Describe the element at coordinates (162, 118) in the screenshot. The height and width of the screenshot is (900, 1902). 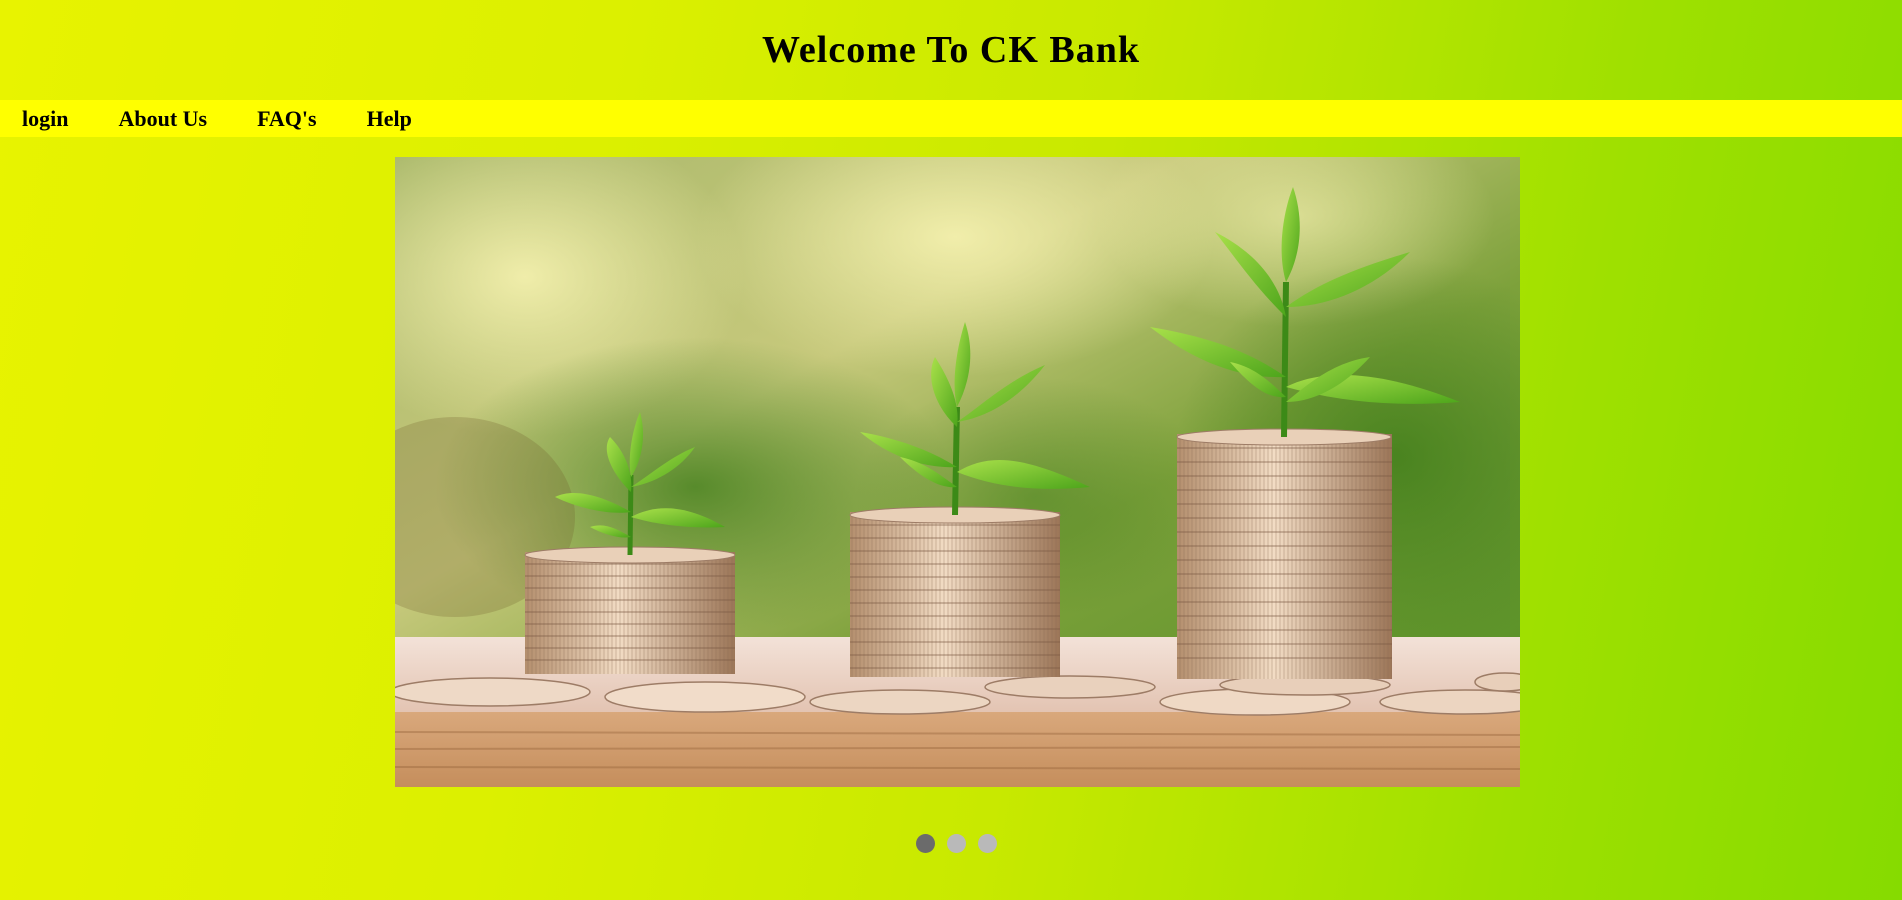
I see `nav-about-us: About Us` at that location.